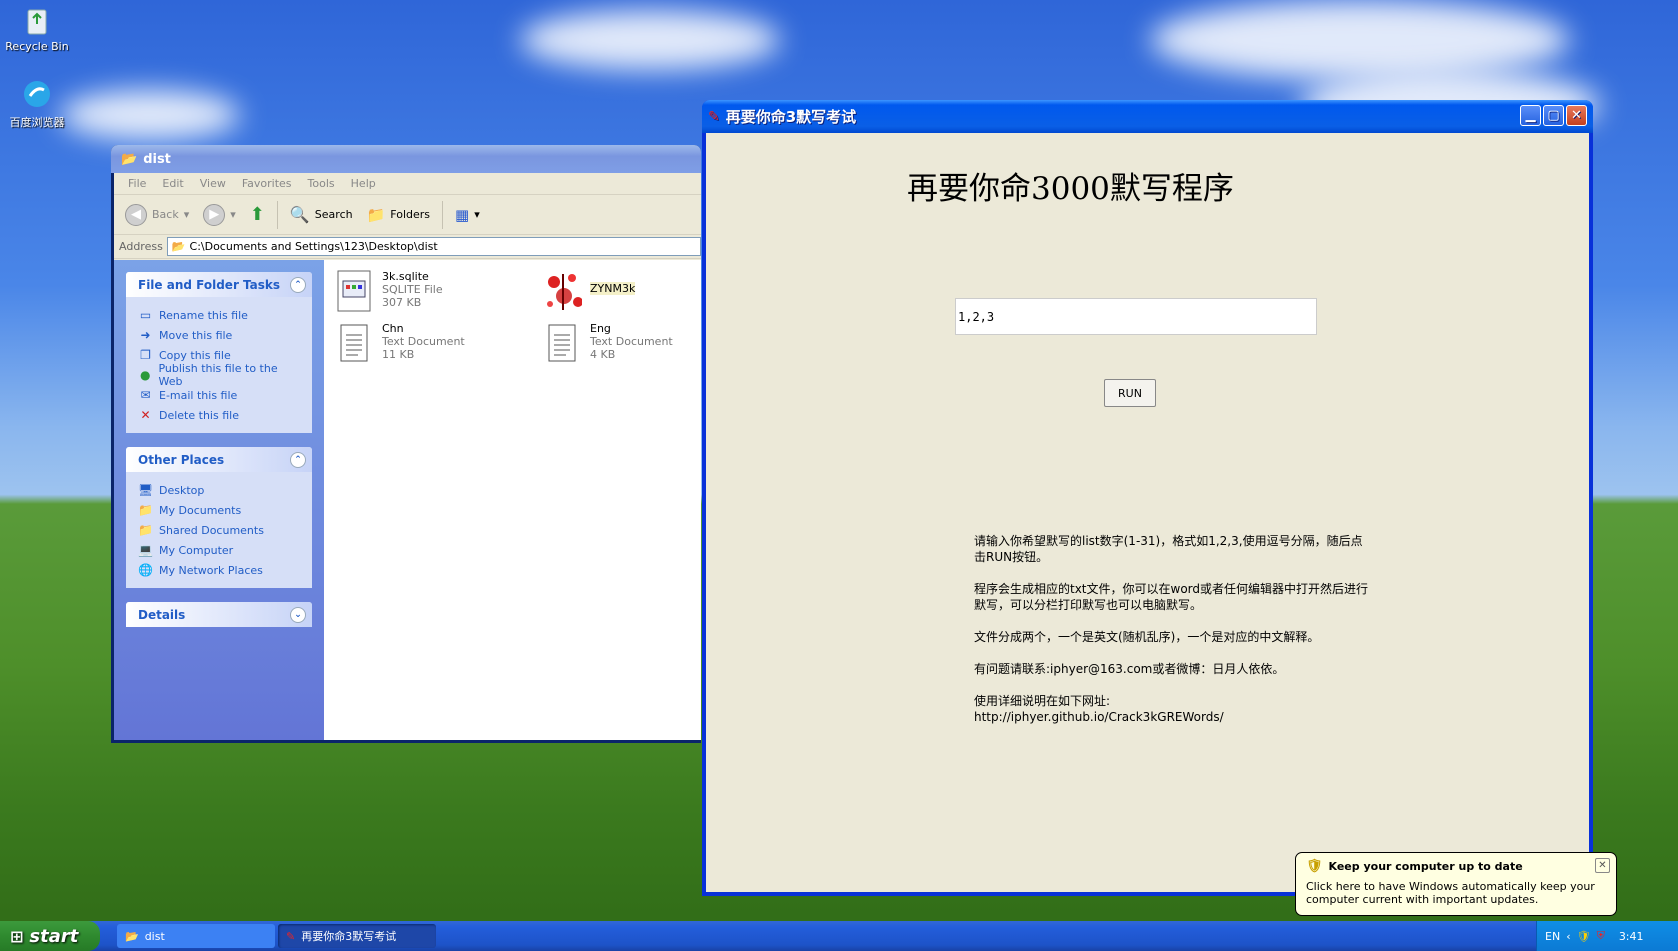 The height and width of the screenshot is (951, 1678). I want to click on toolbar-divider, so click(443, 214).